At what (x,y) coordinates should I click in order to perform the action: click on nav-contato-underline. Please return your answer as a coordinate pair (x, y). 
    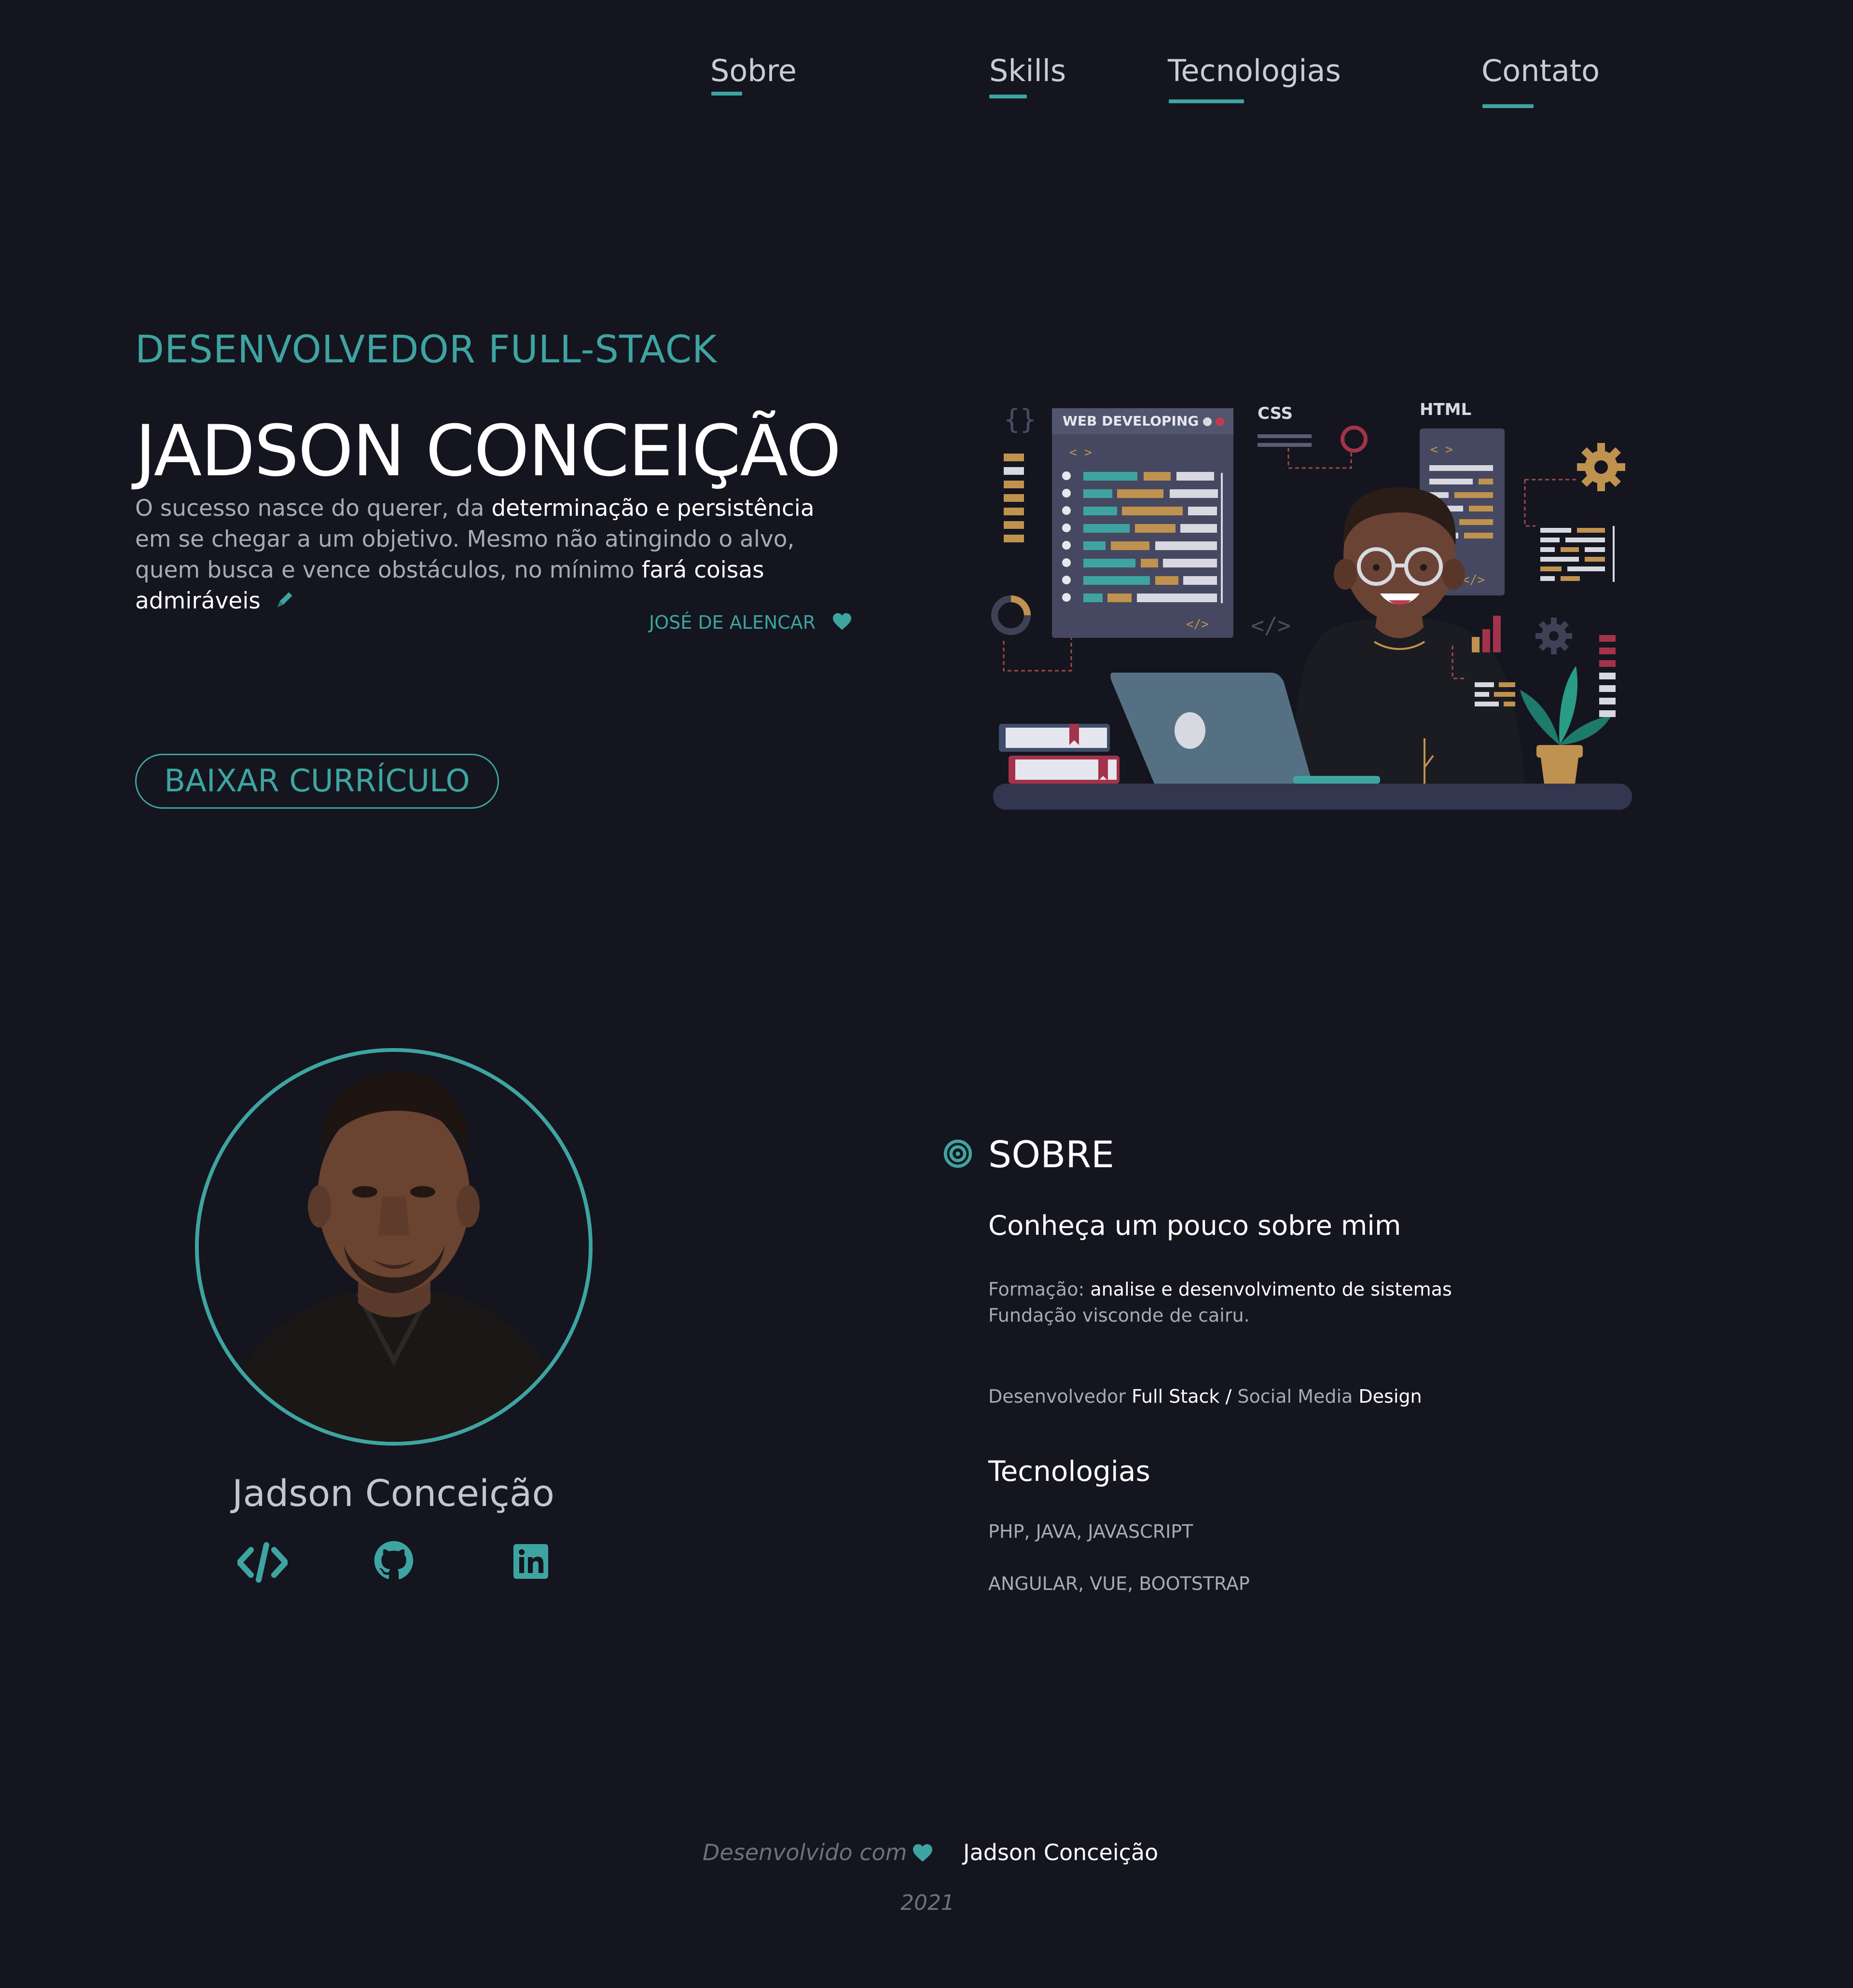
    Looking at the image, I should click on (1508, 106).